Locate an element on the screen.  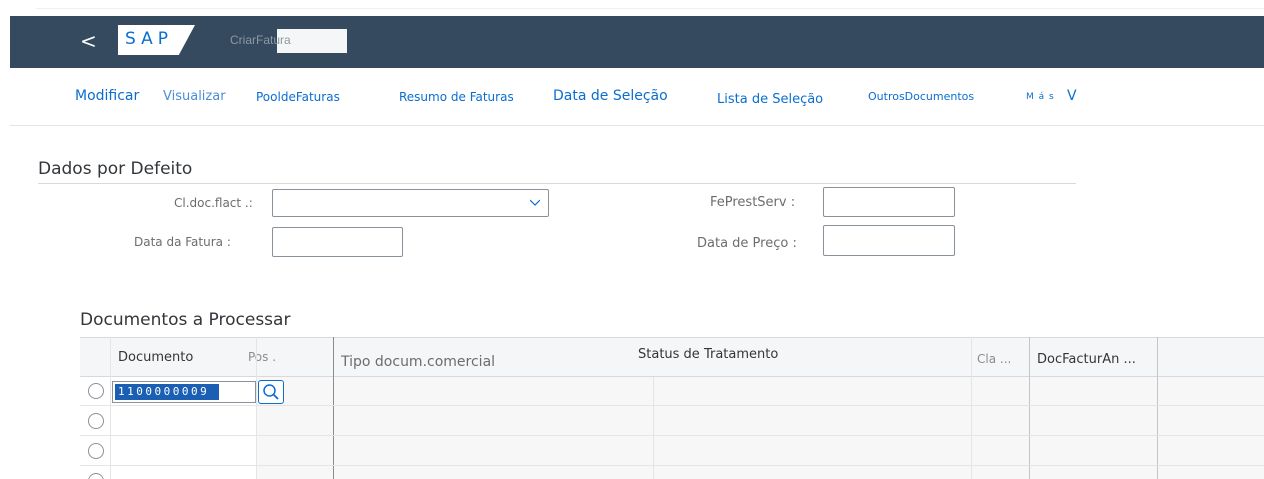
column-header-doc-type: Tipo docum.comercial is located at coordinates (418, 362).